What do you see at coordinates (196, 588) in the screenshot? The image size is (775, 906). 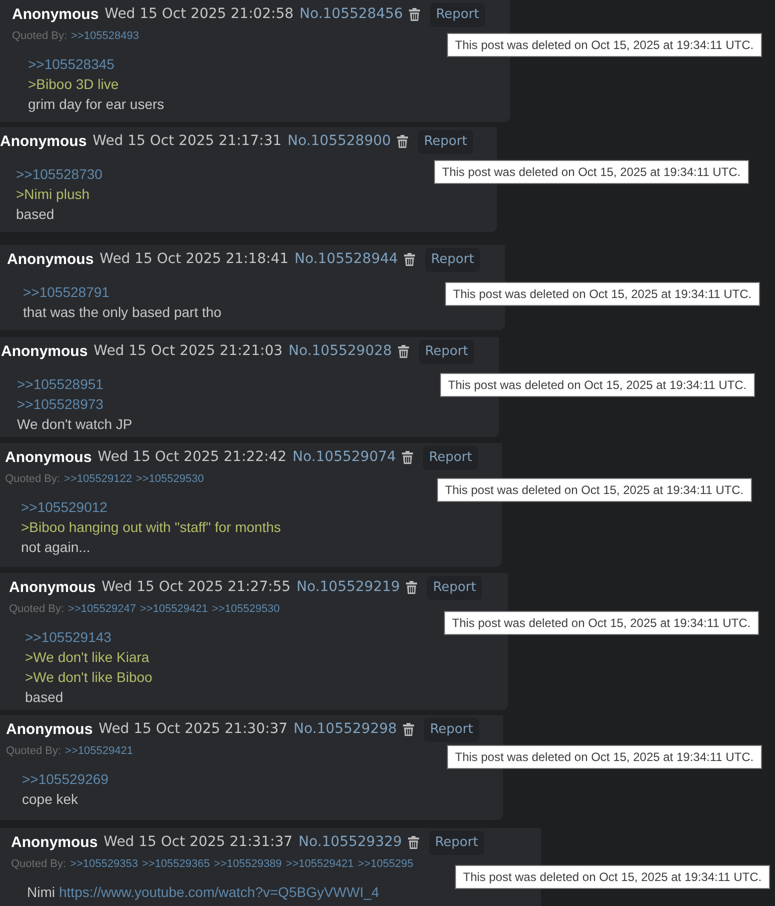 I see `post-date: Wed 15 Oct 2025 21:27:55` at bounding box center [196, 588].